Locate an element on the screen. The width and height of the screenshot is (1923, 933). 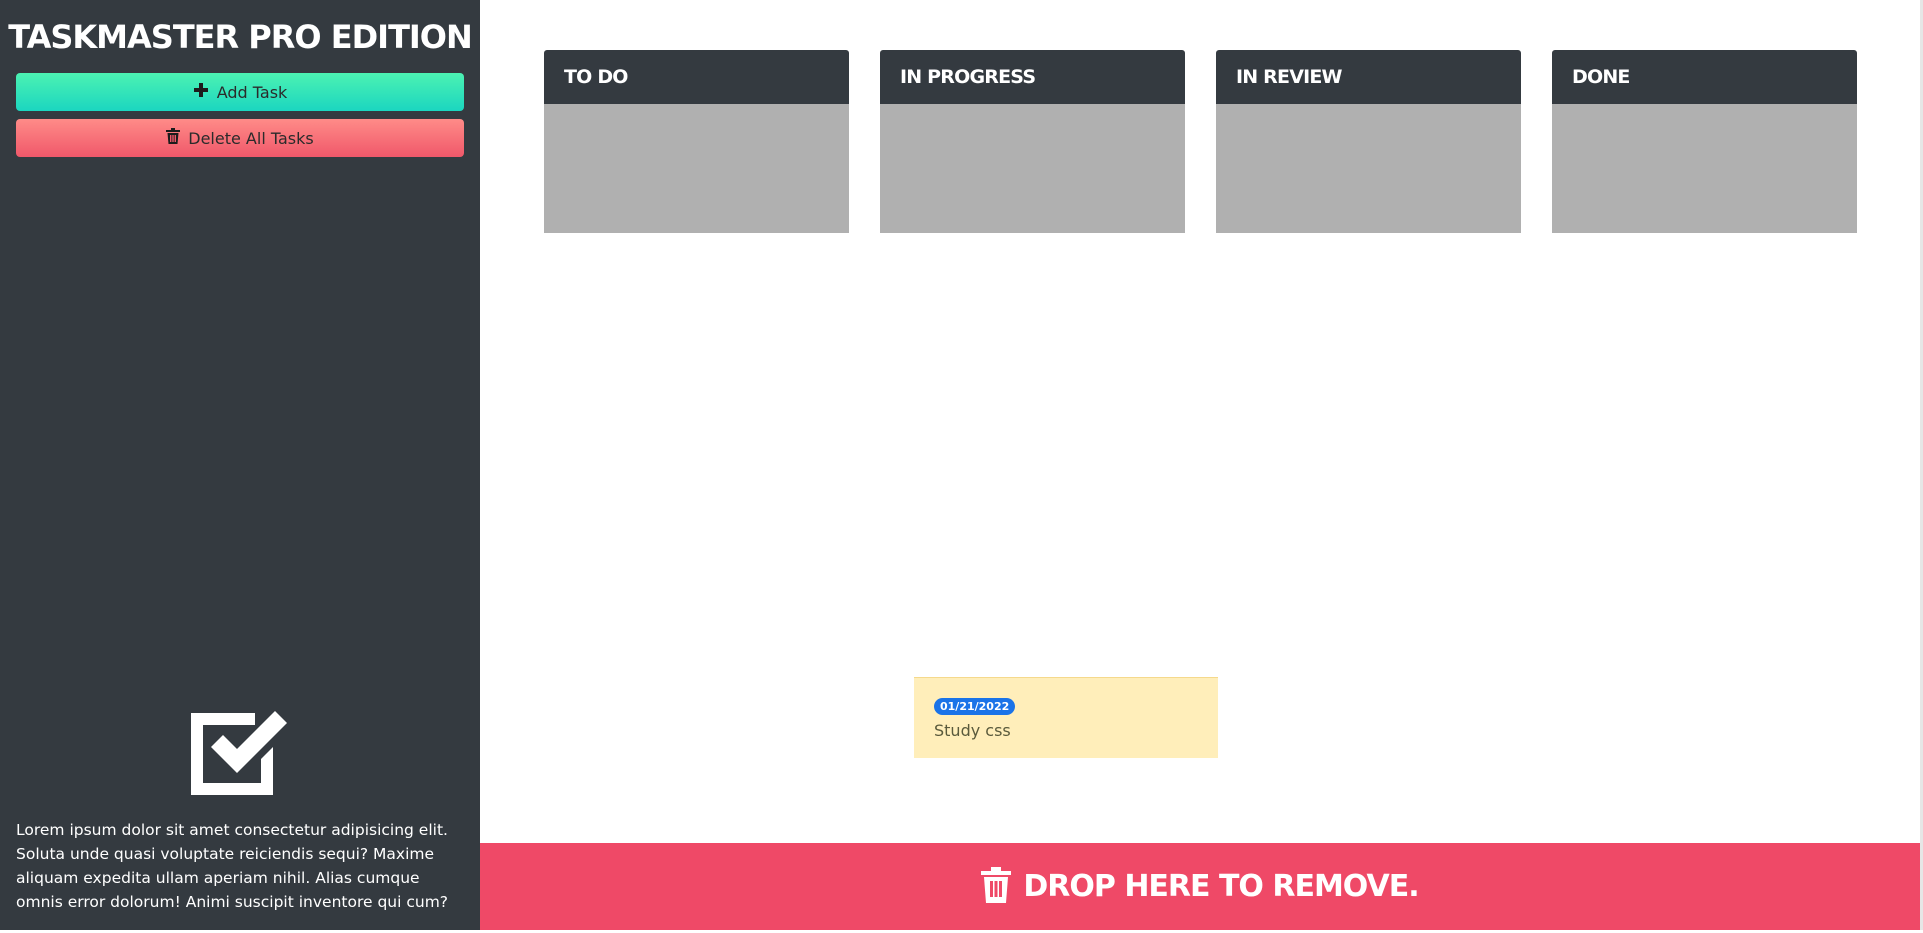
column-done: DONE is located at coordinates (1704, 141).